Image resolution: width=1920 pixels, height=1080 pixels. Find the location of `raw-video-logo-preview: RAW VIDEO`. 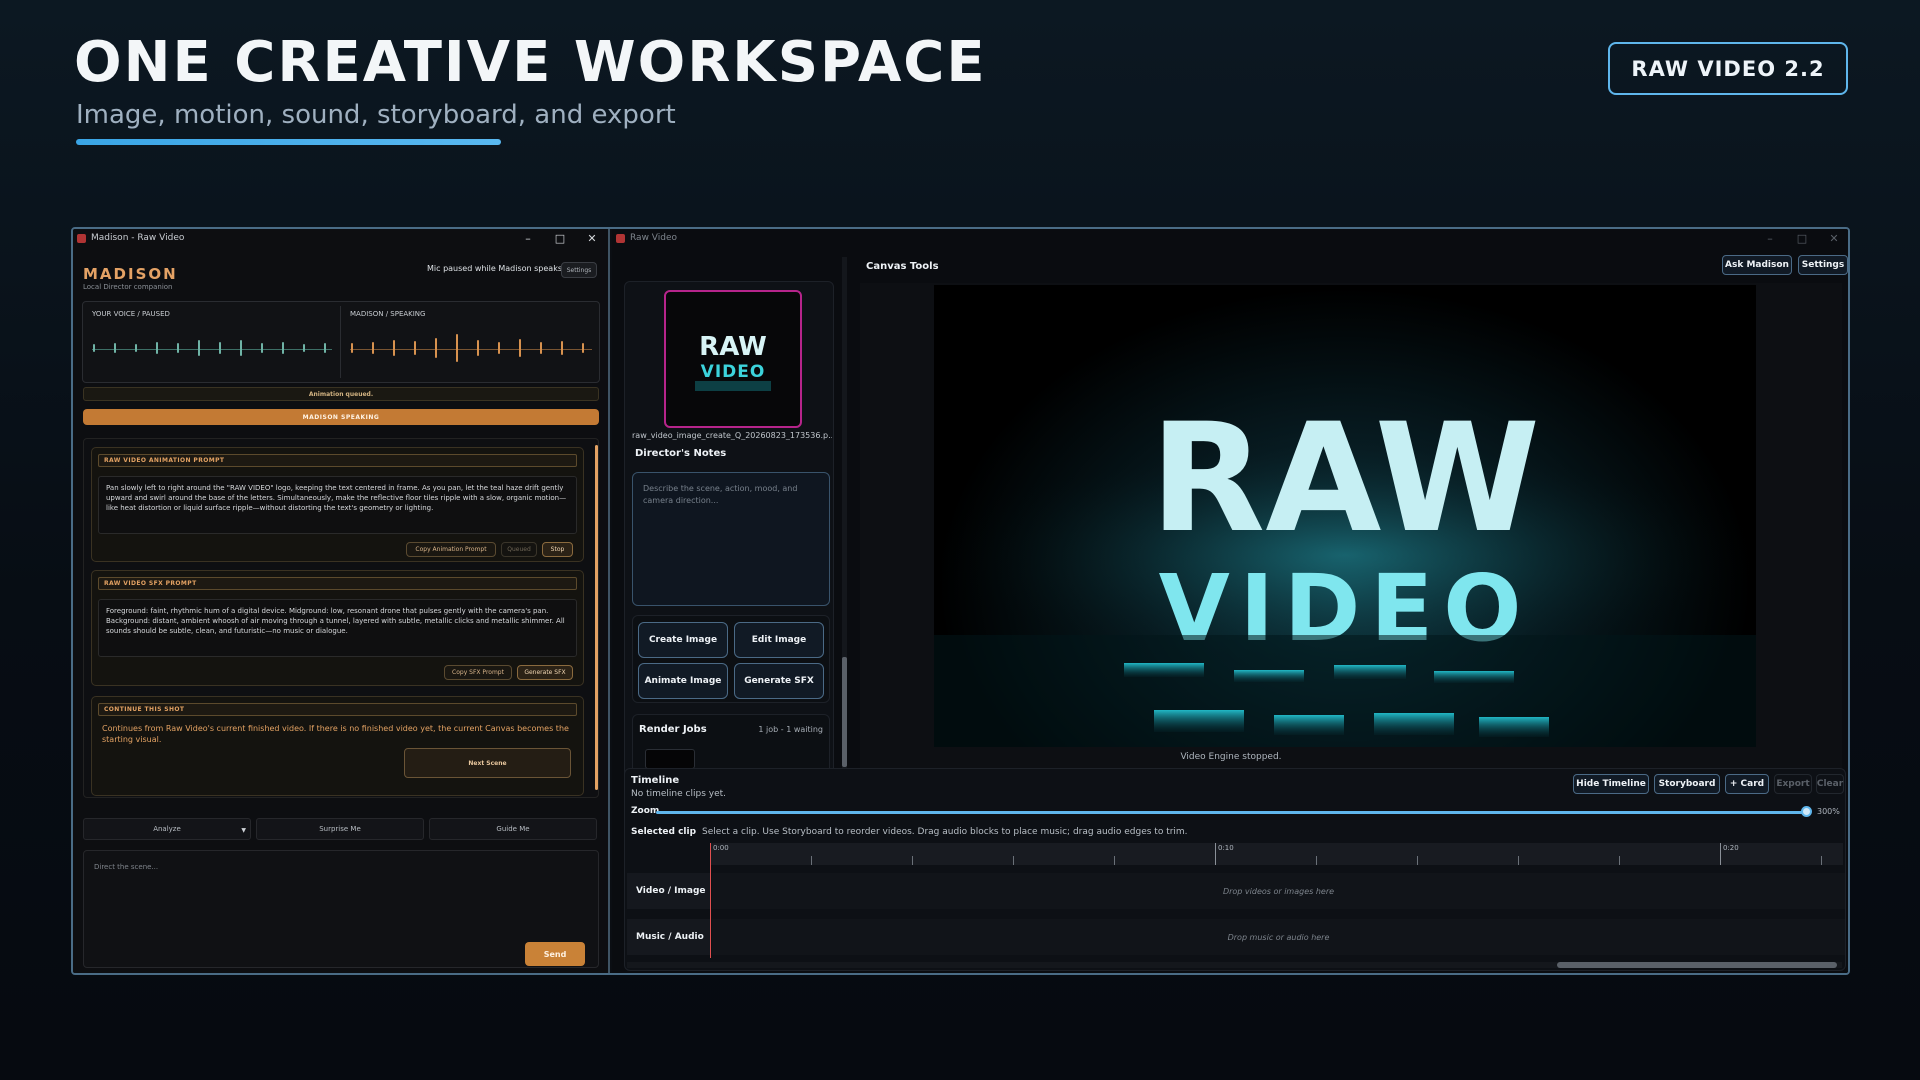

raw-video-logo-preview: RAW VIDEO is located at coordinates (1345, 569).